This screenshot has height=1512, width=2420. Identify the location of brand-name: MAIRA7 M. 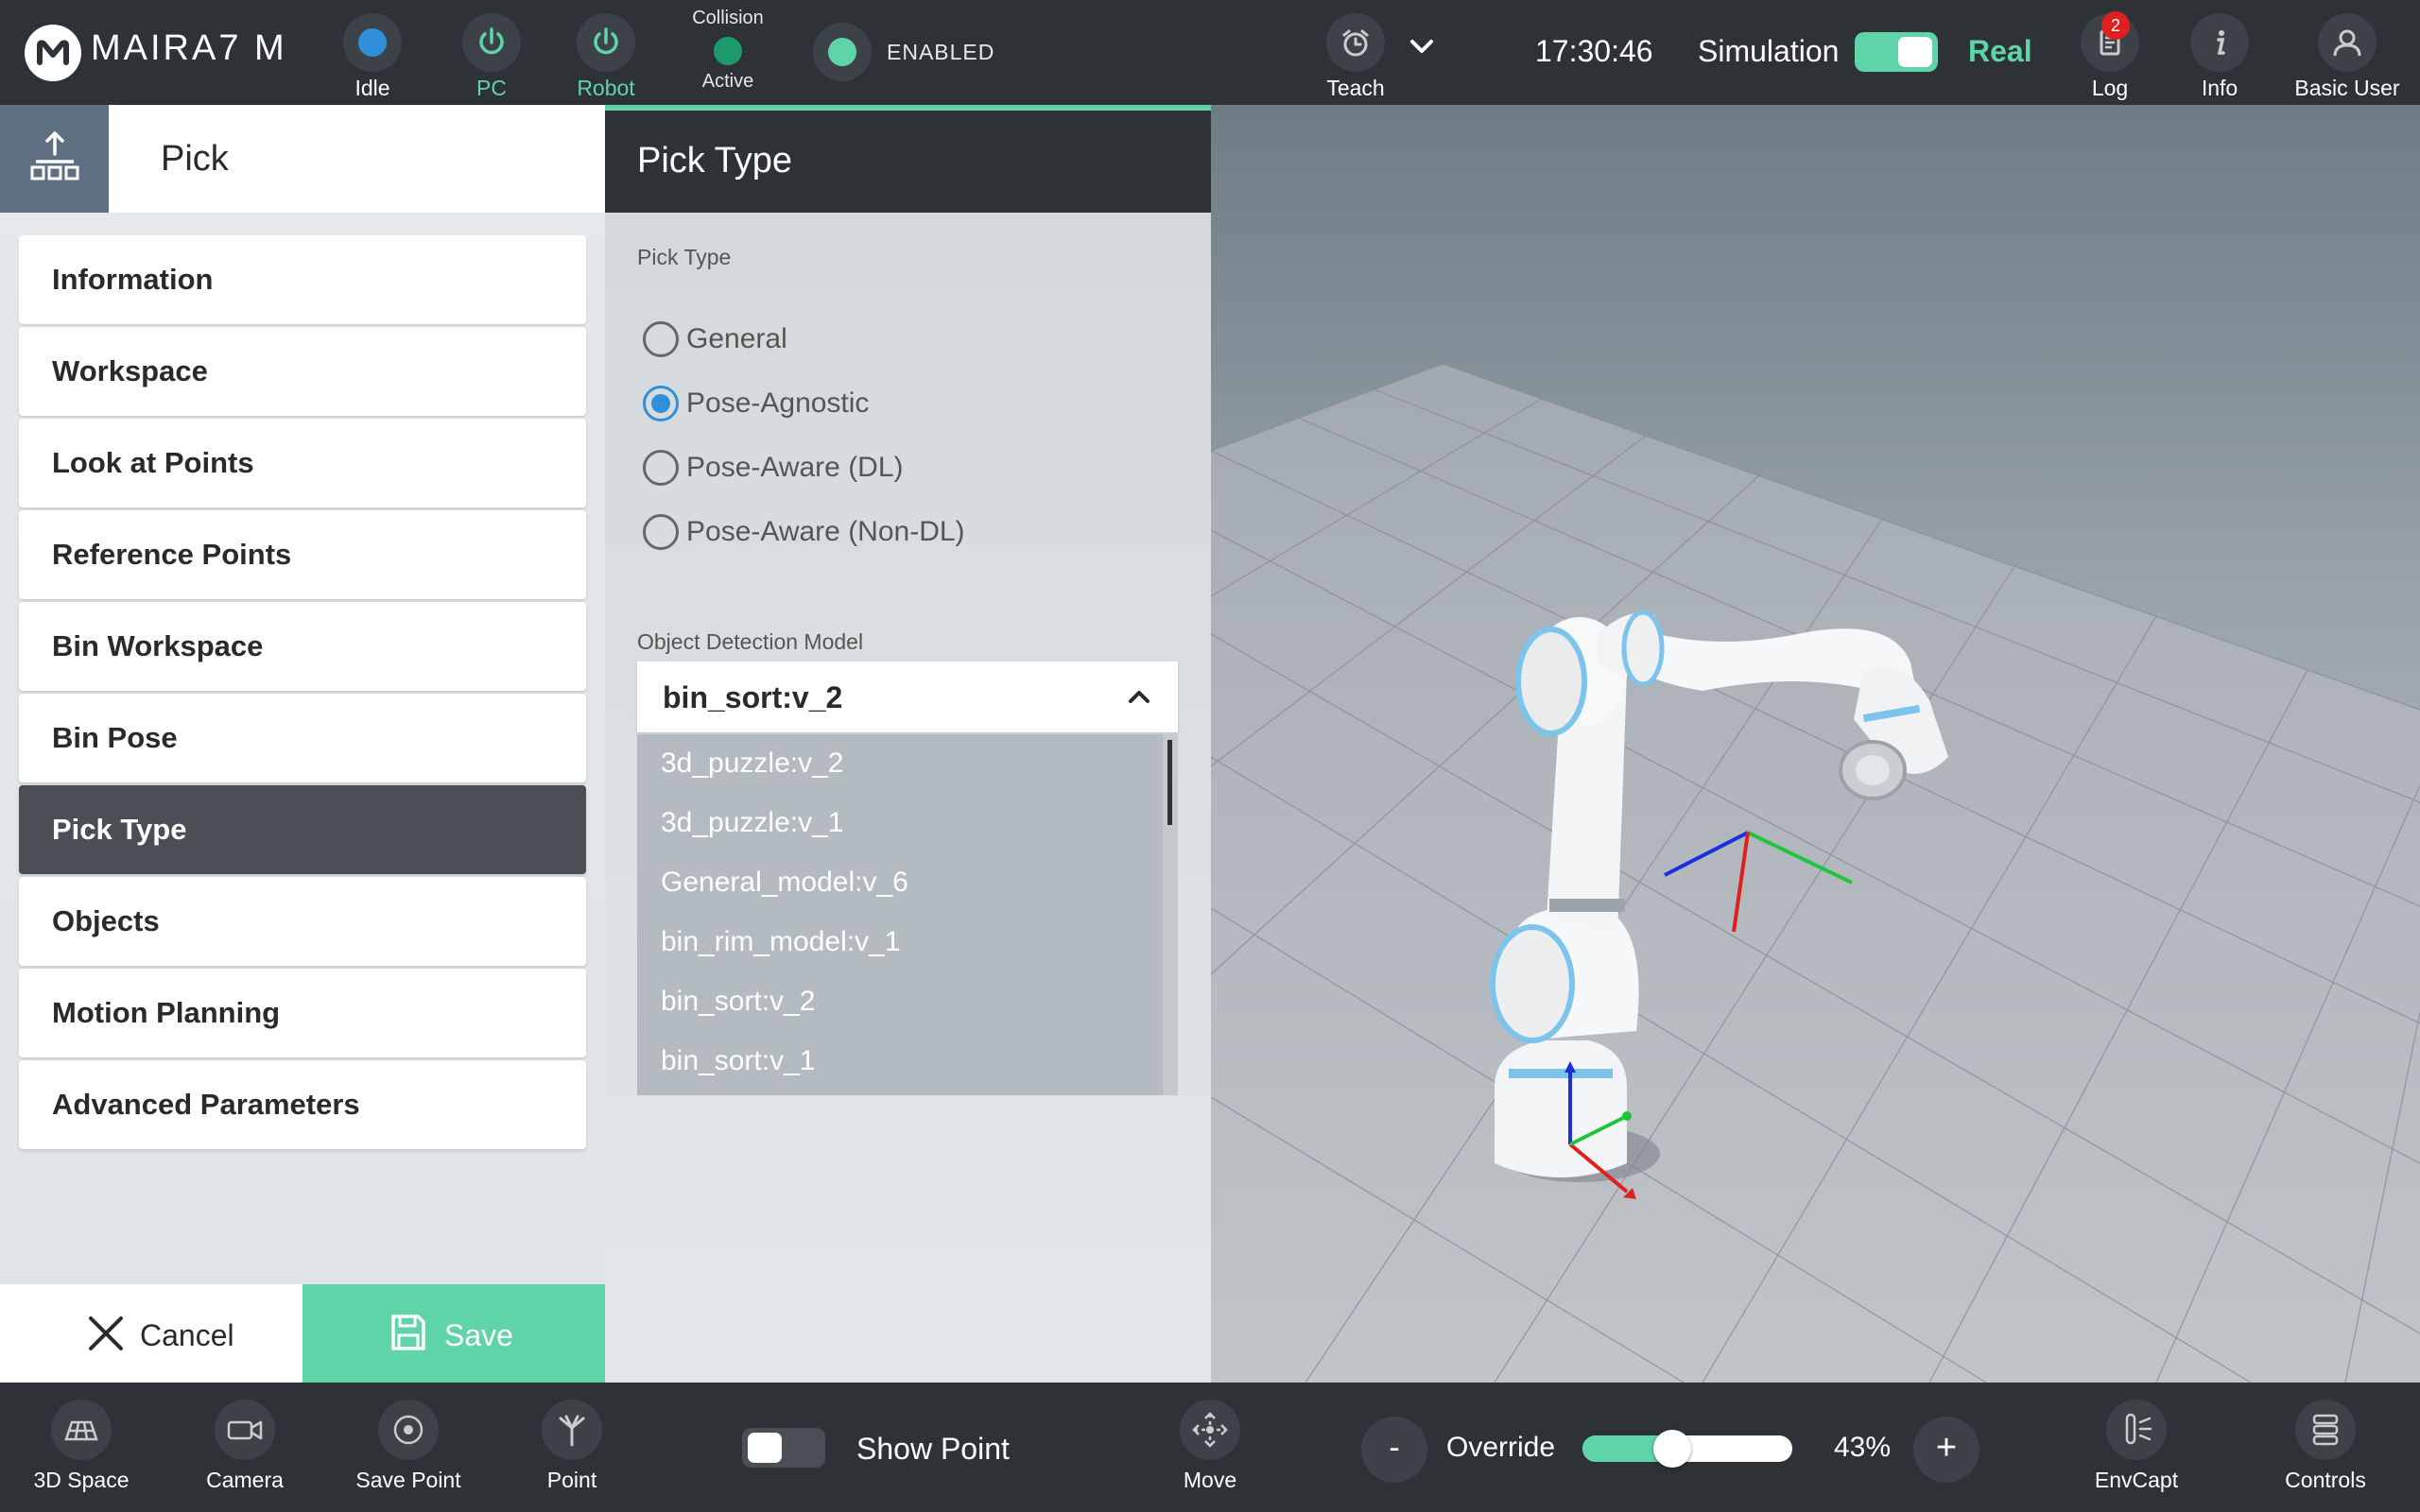
(189, 48).